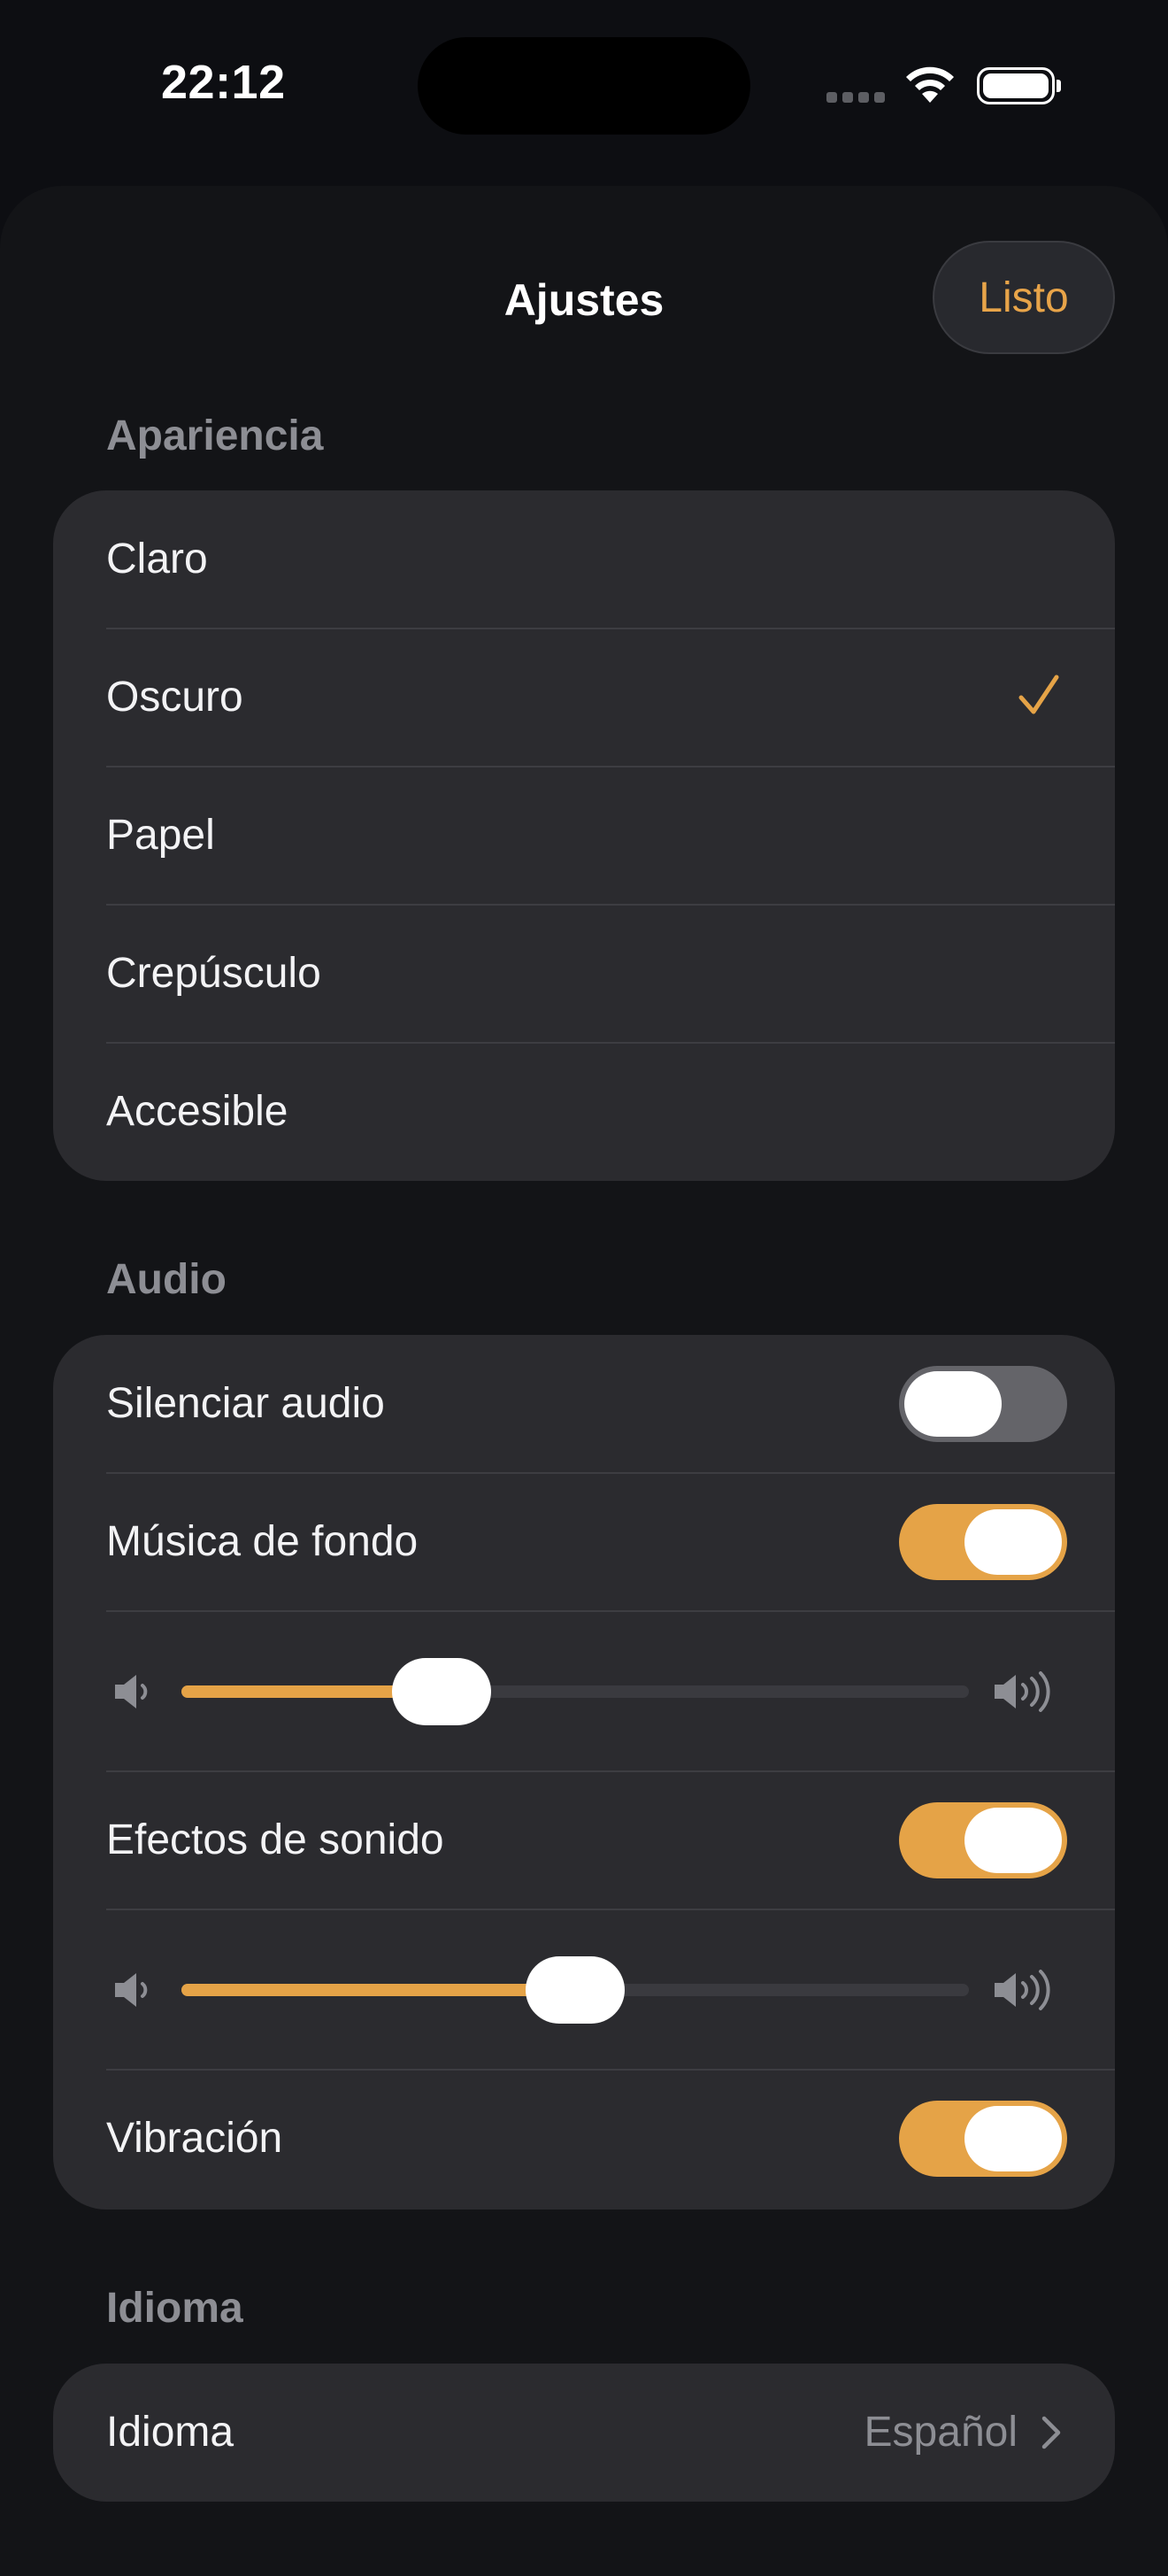 The height and width of the screenshot is (2576, 1168). What do you see at coordinates (275, 1839) in the screenshot?
I see `sound-effects-label: Efectos de sonido` at bounding box center [275, 1839].